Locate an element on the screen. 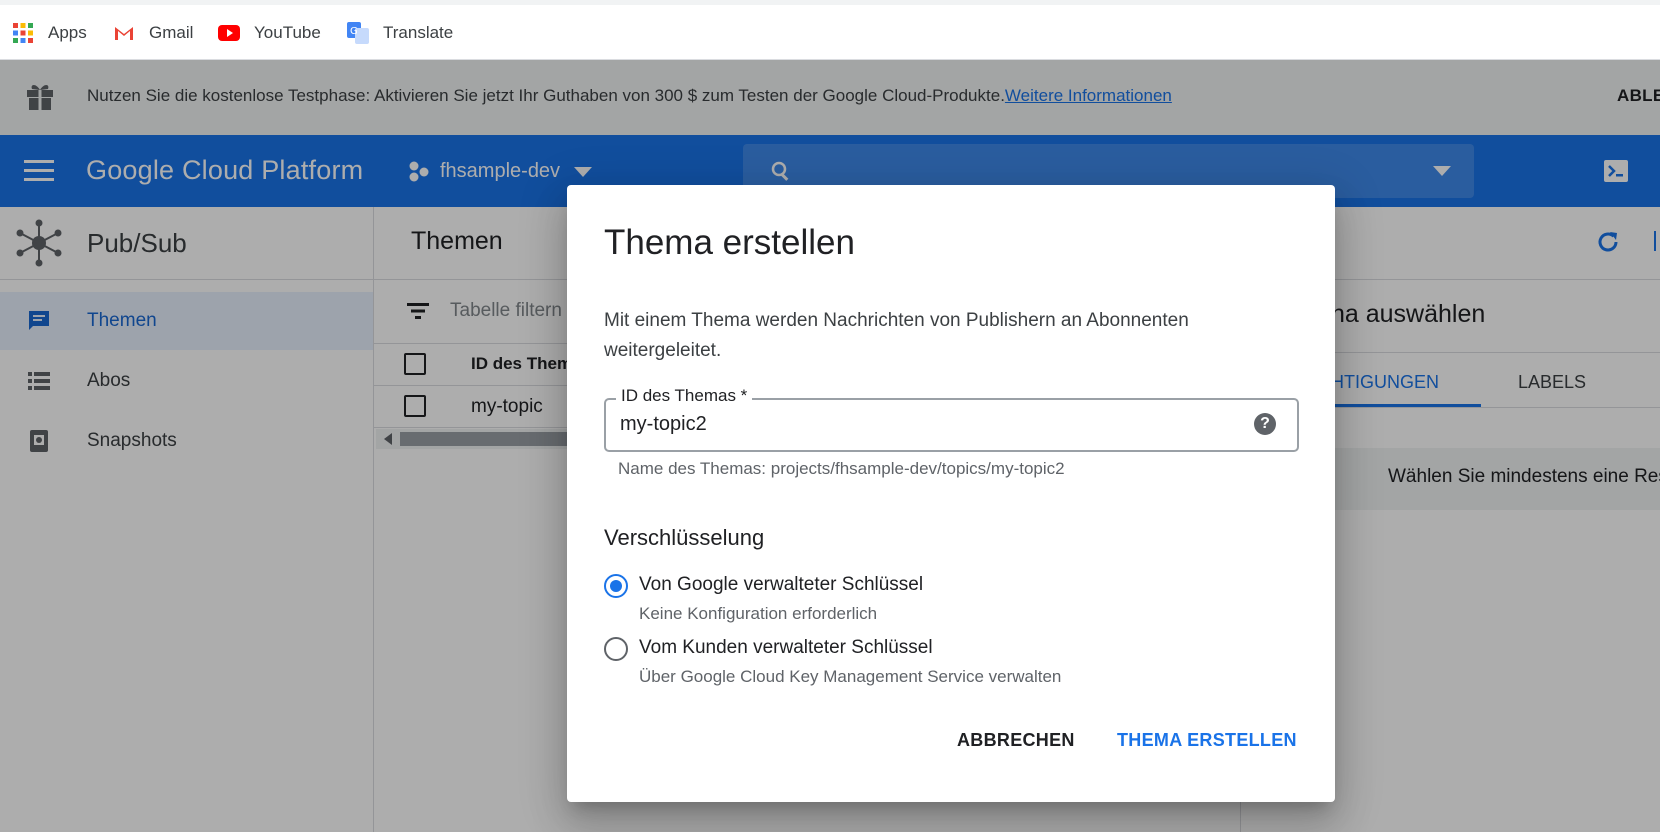 The height and width of the screenshot is (832, 1660). bookmark-label: Gmail is located at coordinates (171, 32).